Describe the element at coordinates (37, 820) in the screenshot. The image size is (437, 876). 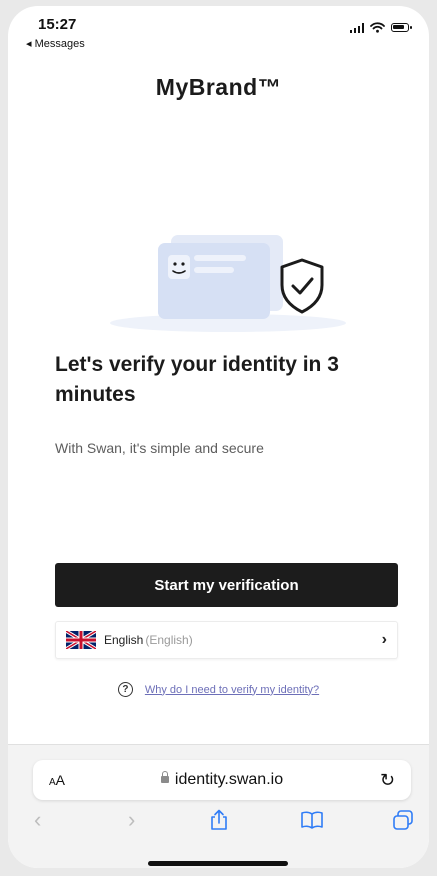
I see `back-arrow-icon: ‹` at that location.